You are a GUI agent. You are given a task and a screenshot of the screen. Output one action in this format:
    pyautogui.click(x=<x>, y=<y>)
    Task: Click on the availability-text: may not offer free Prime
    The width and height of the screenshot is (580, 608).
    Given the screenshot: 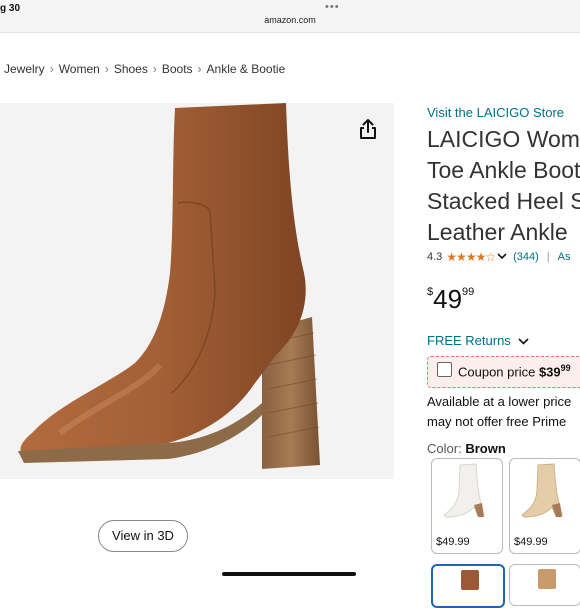 What is the action you would take?
    pyautogui.click(x=497, y=421)
    